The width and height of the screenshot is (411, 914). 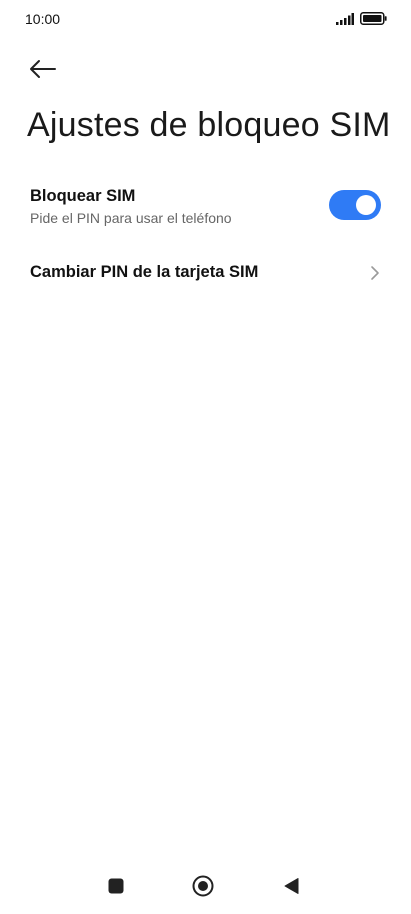 I want to click on back-triangle-icon, so click(x=292, y=890).